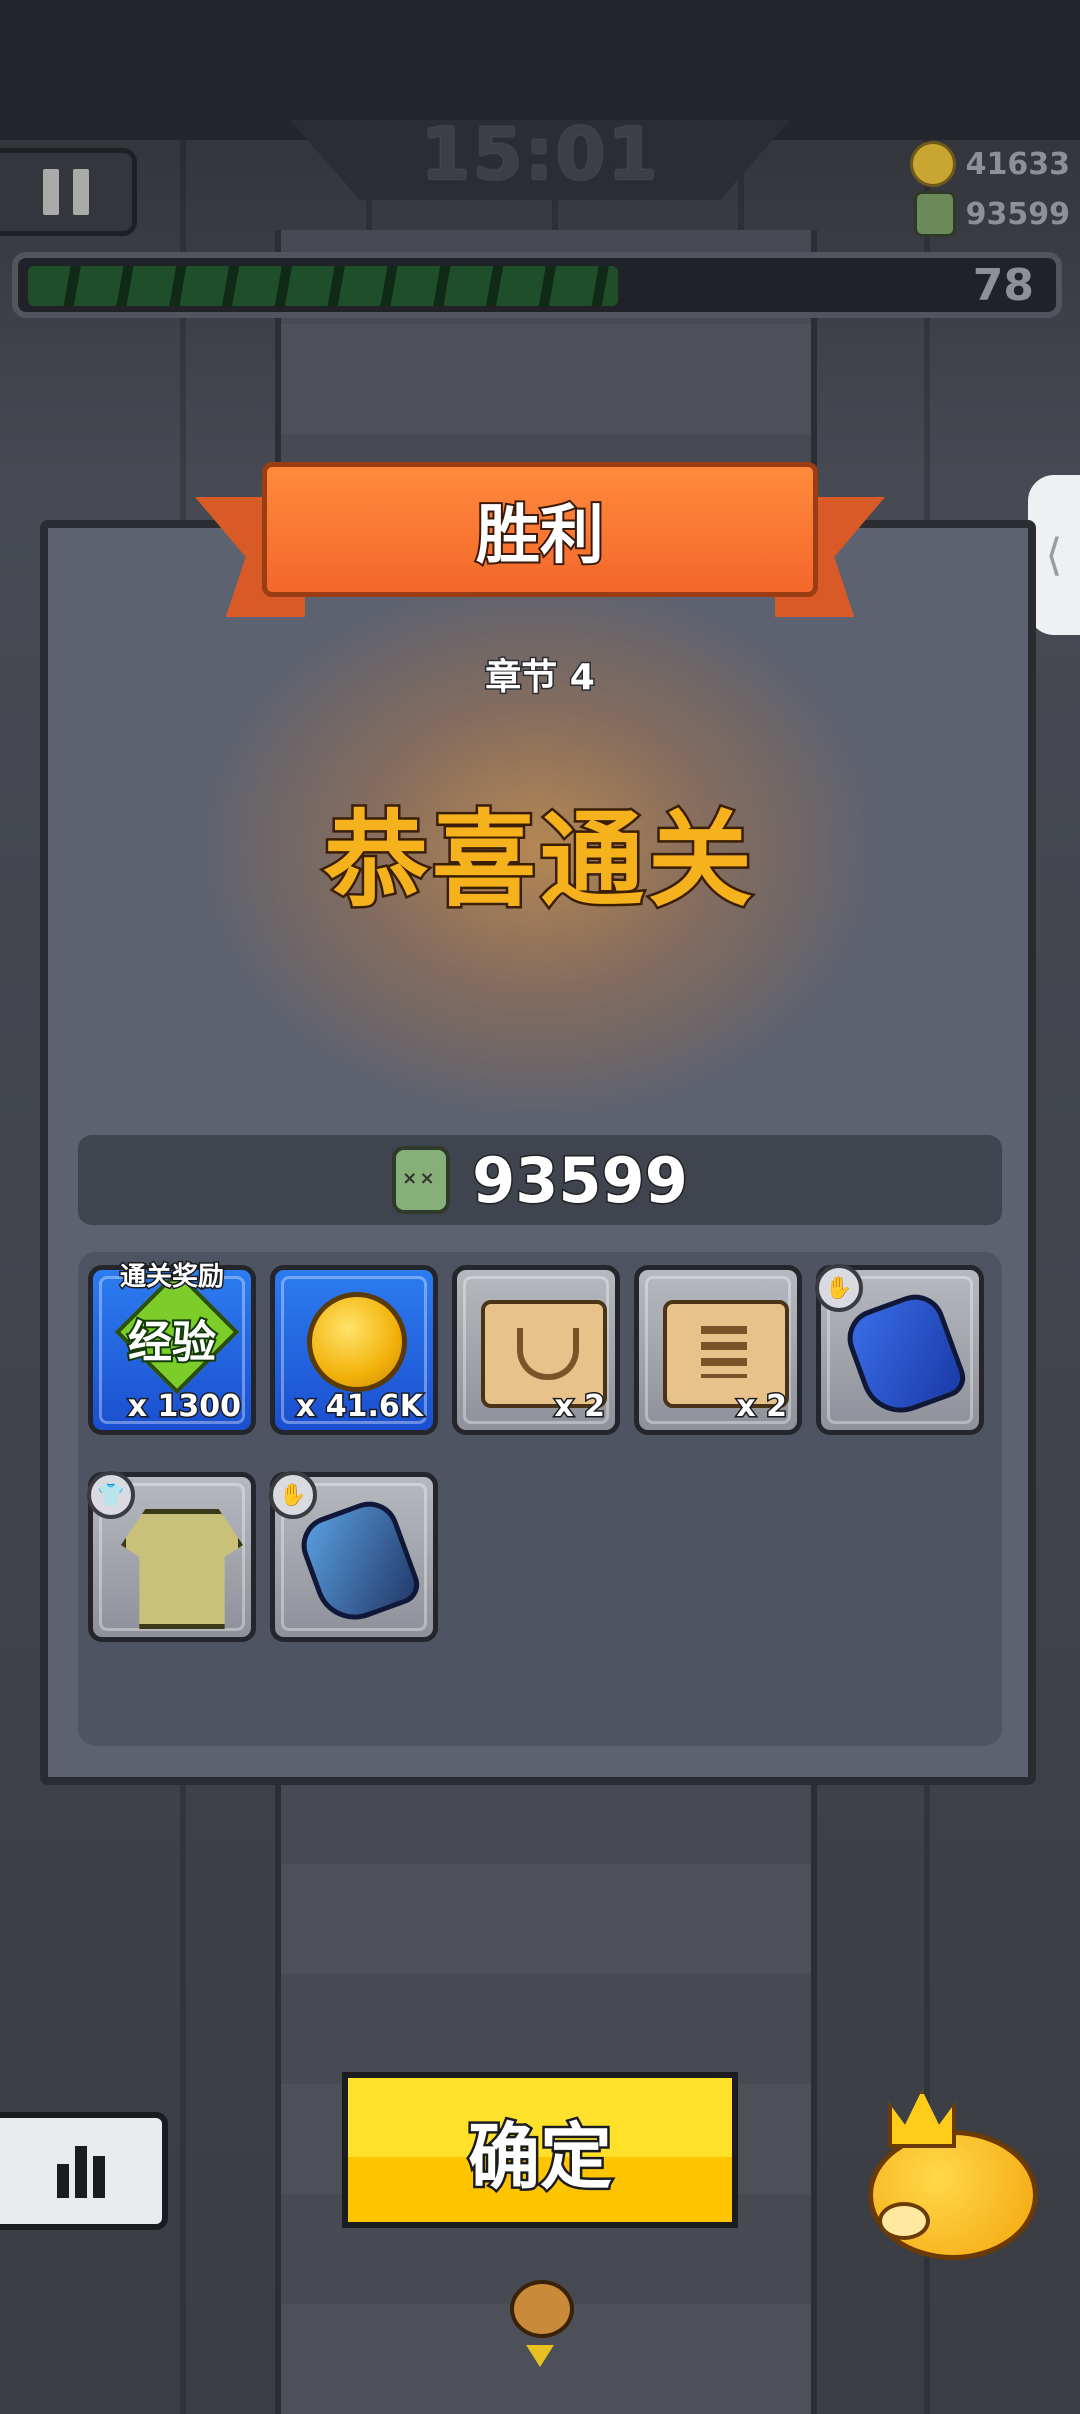  Describe the element at coordinates (953, 2195) in the screenshot. I see `piggy-body` at that location.